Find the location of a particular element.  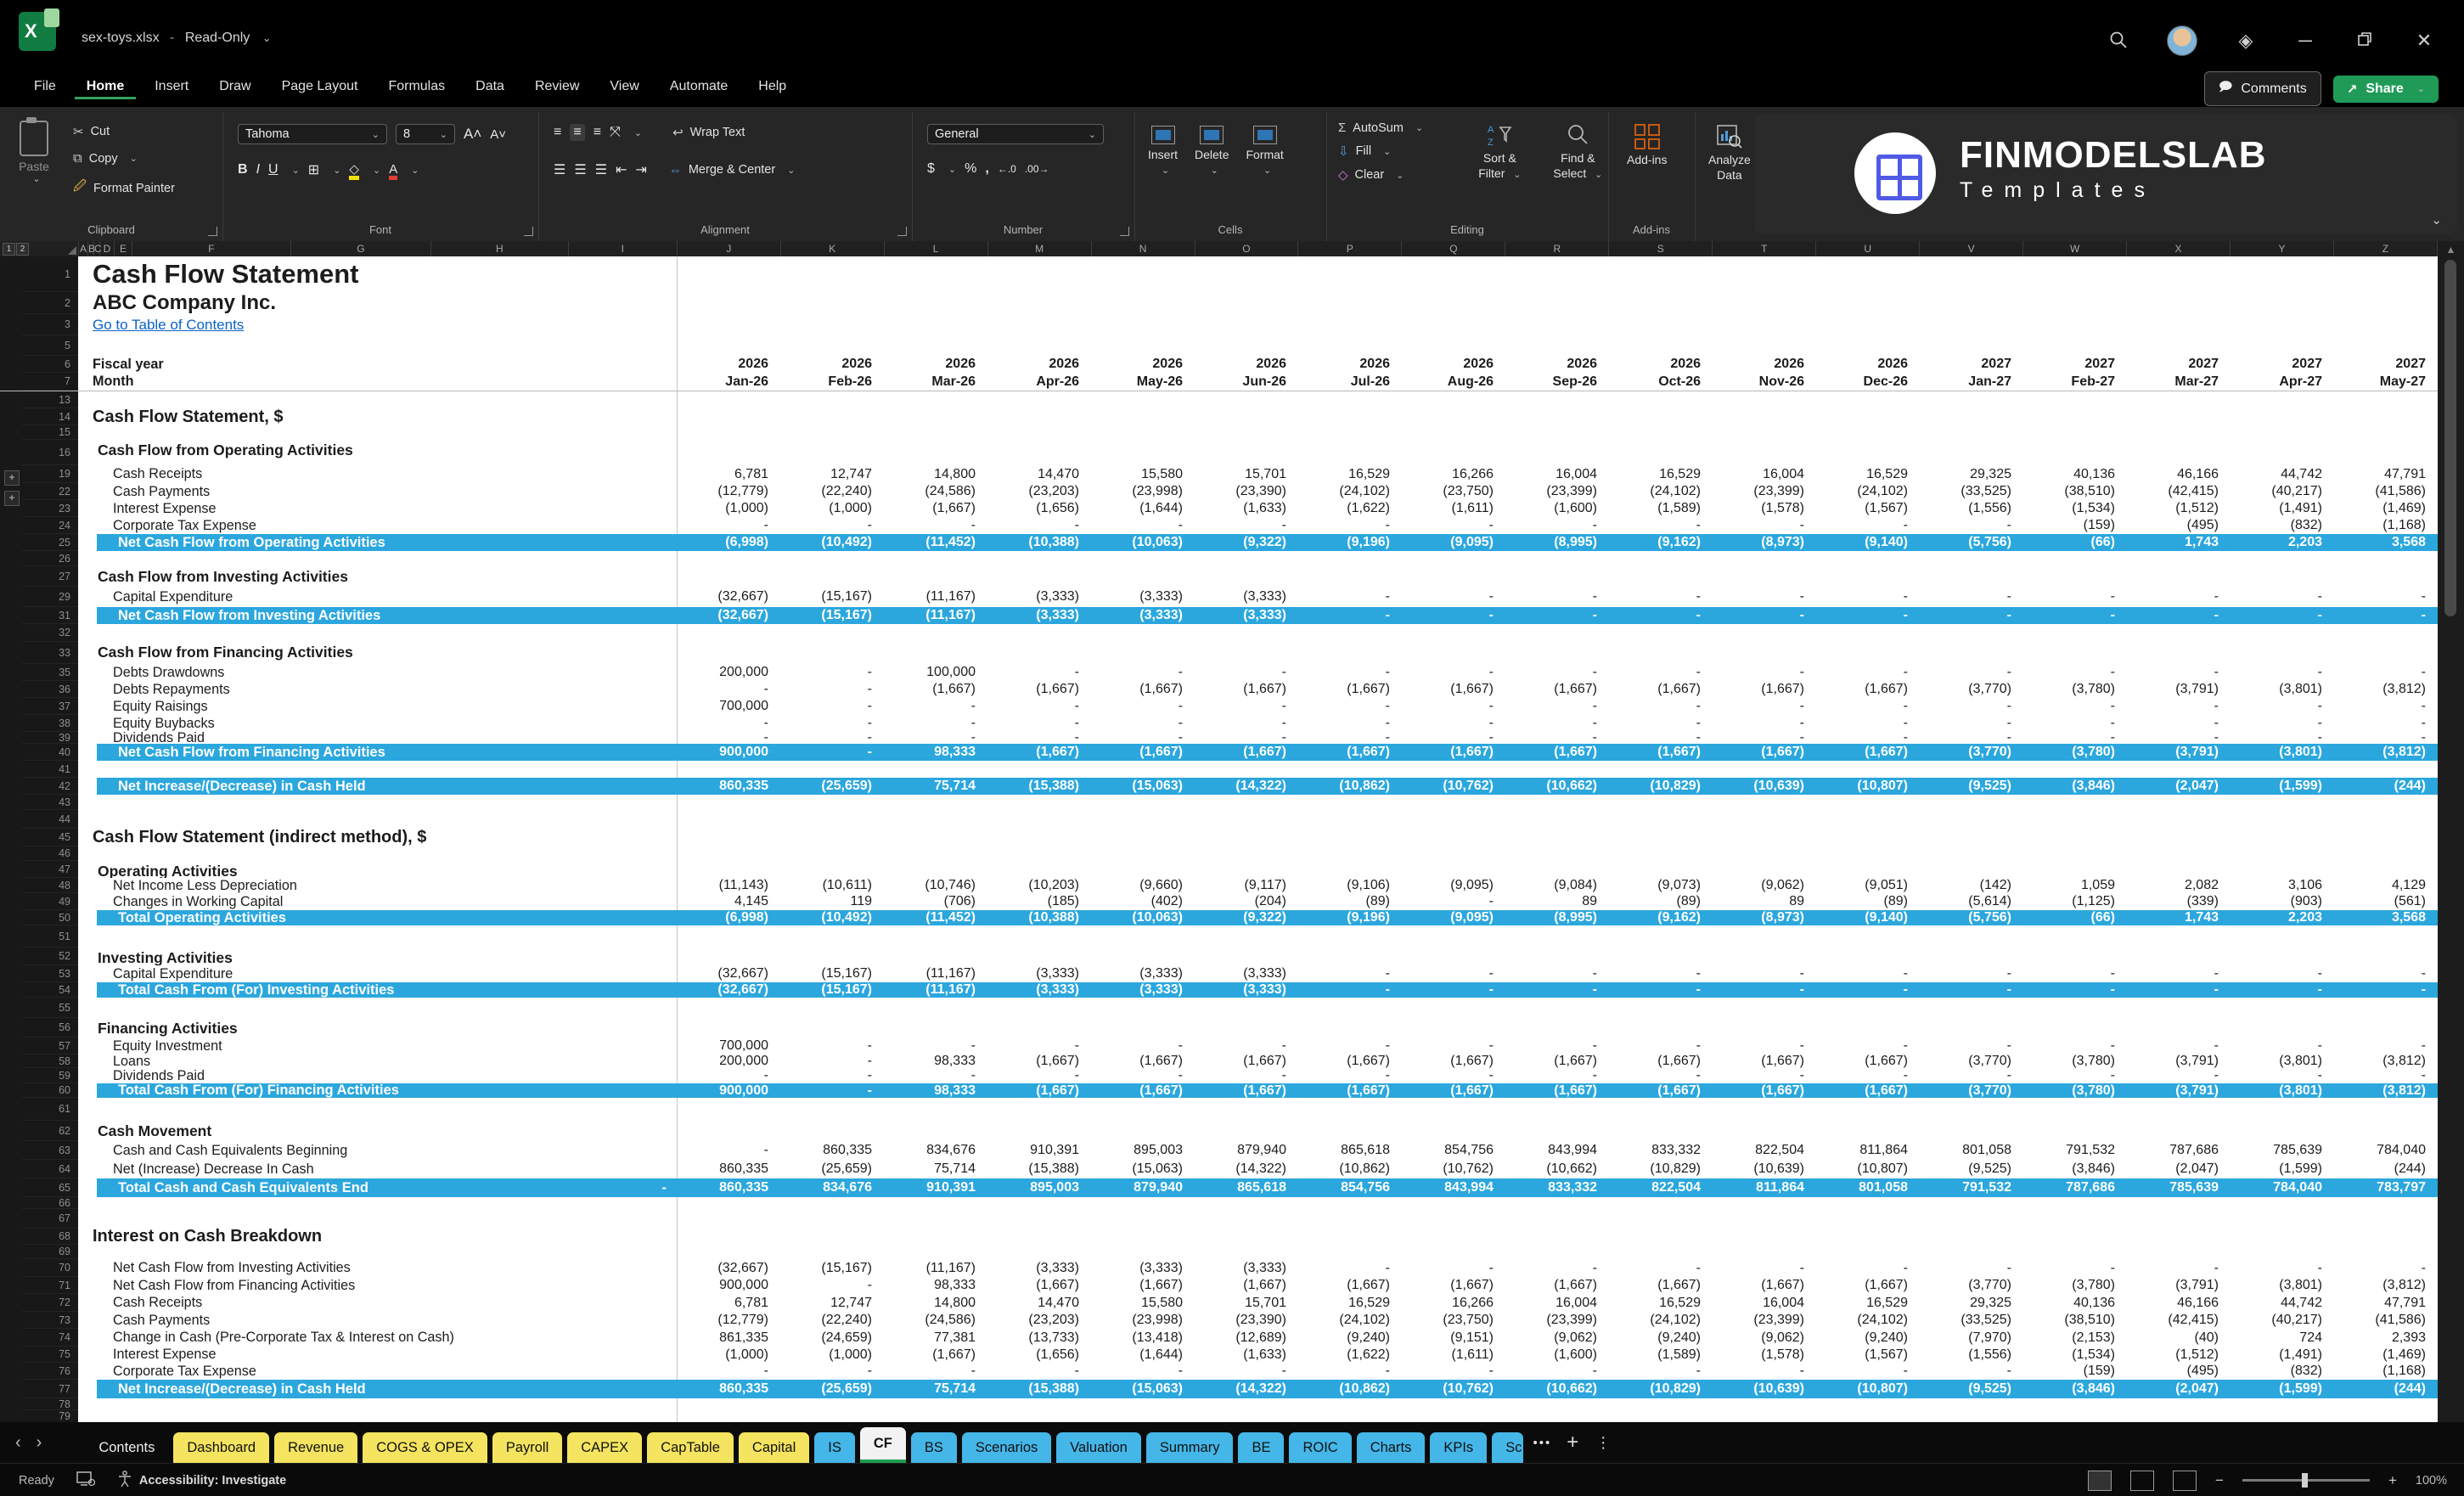

cell-r71-m7: (1,667) is located at coordinates (1350, 1285).